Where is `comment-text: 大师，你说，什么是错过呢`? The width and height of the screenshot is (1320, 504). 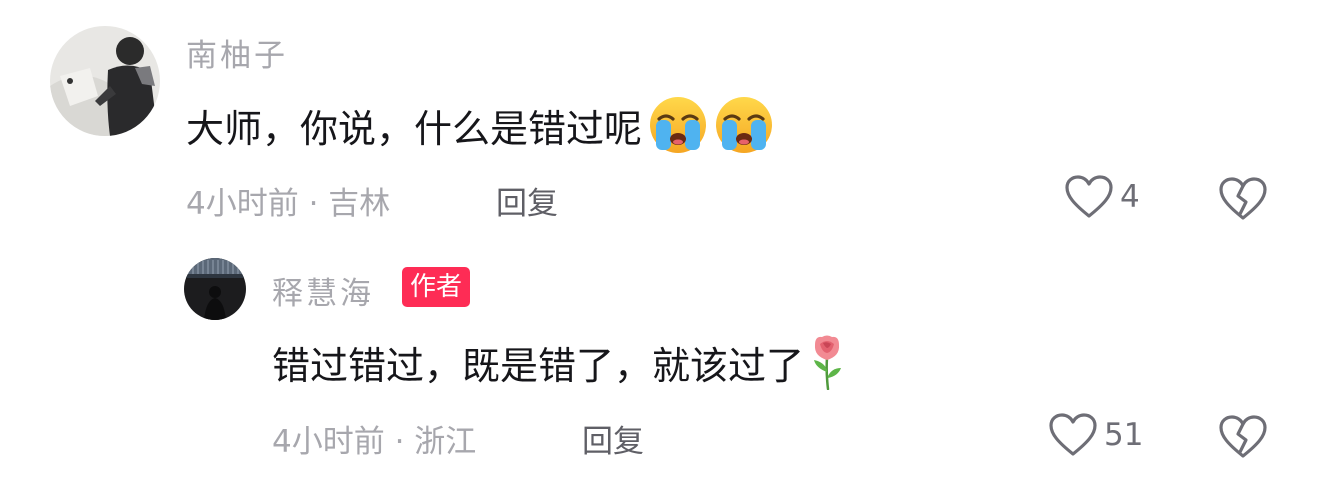
comment-text: 大师，你说，什么是错过呢 is located at coordinates (480, 125).